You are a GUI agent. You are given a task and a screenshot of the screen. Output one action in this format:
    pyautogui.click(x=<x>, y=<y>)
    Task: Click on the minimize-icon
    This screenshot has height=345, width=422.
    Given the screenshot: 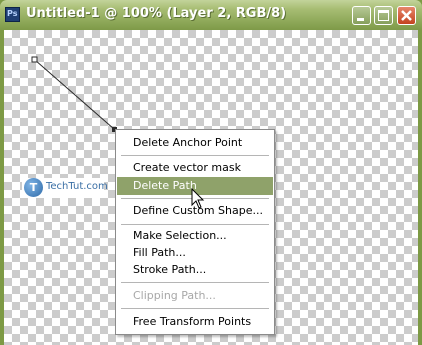 What is the action you would take?
    pyautogui.click(x=360, y=19)
    